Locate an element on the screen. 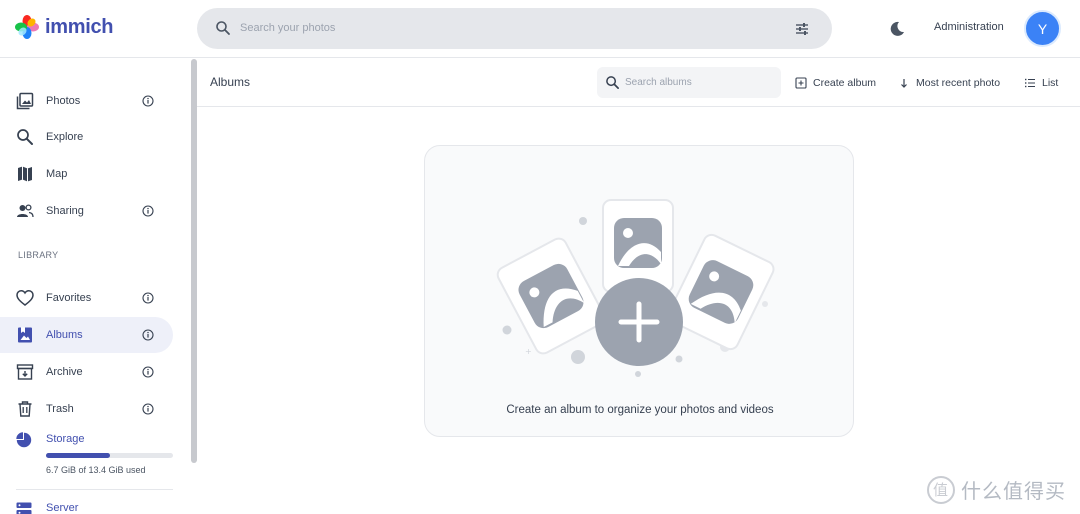 The image size is (1080, 514). sidebar-item-albums: Albums is located at coordinates (86, 335).